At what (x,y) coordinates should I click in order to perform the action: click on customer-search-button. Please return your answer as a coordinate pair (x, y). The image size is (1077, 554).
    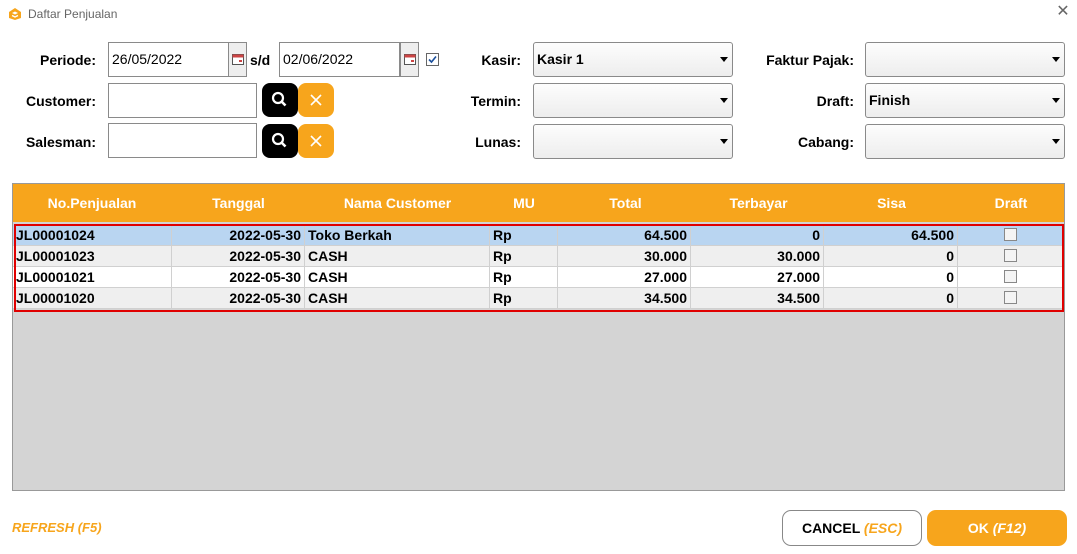
    Looking at the image, I should click on (280, 100).